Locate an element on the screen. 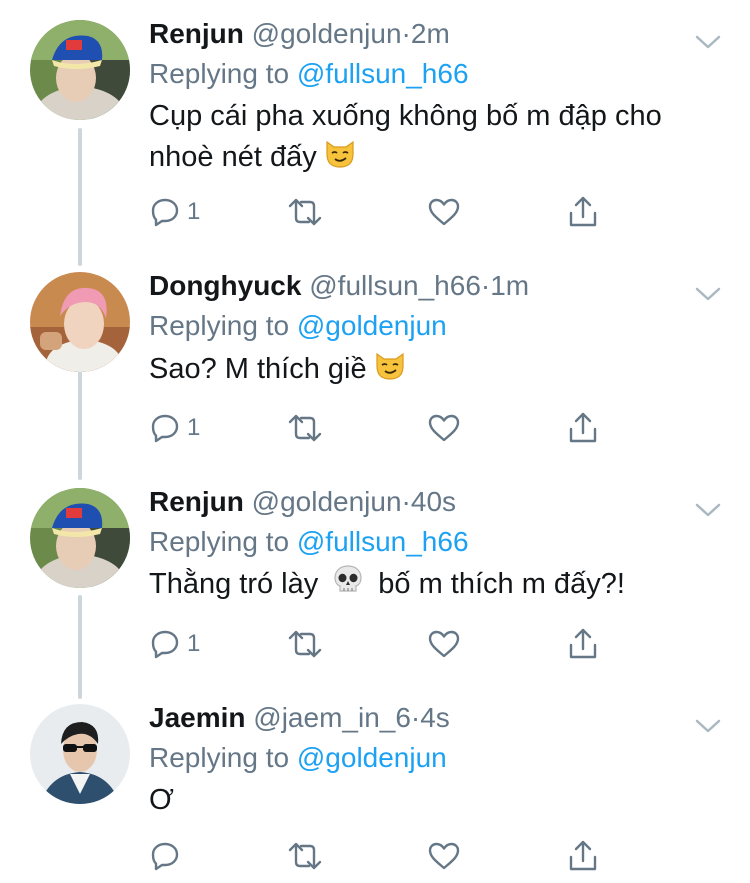 The height and width of the screenshot is (883, 750). timestamp: 1m is located at coordinates (509, 285).